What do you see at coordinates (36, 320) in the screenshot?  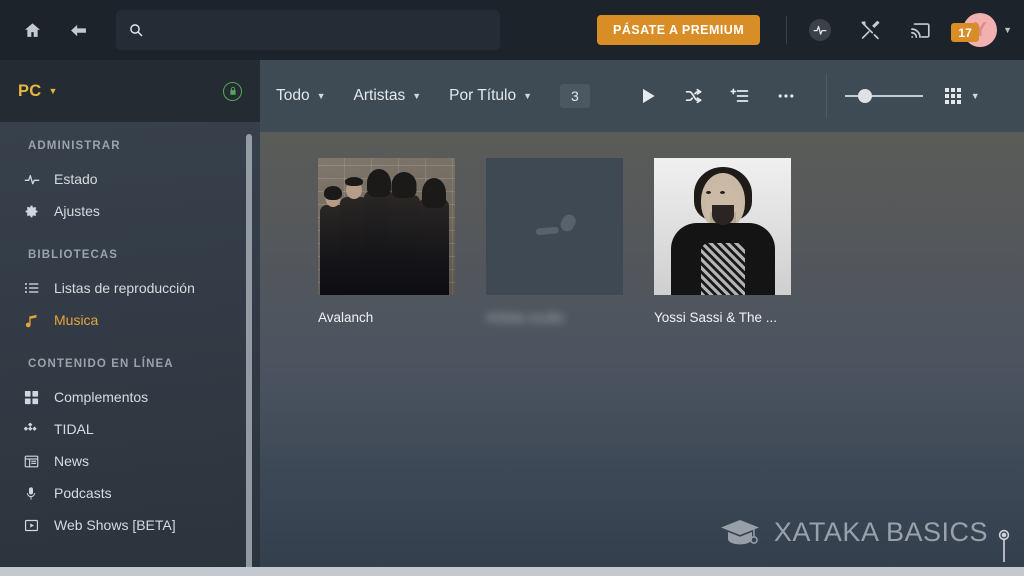 I see `music-note-icon` at bounding box center [36, 320].